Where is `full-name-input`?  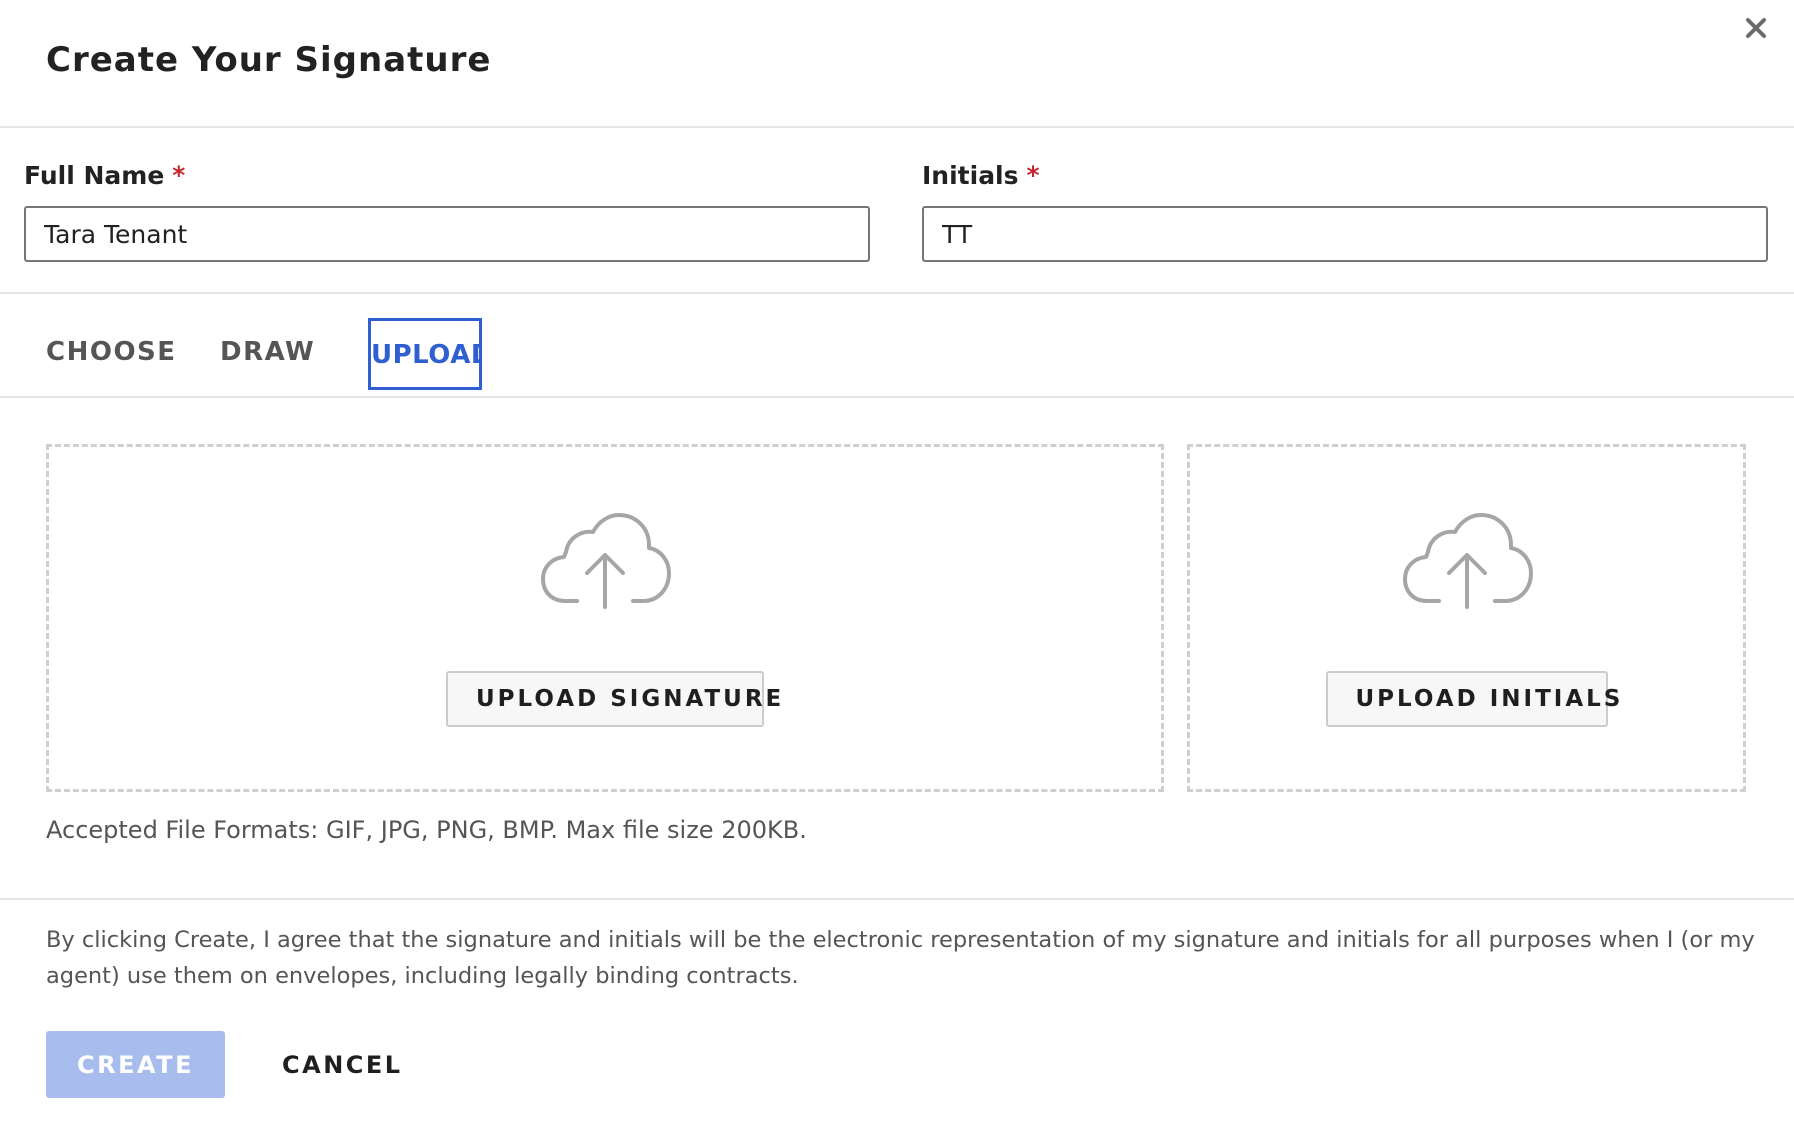
full-name-input is located at coordinates (447, 234).